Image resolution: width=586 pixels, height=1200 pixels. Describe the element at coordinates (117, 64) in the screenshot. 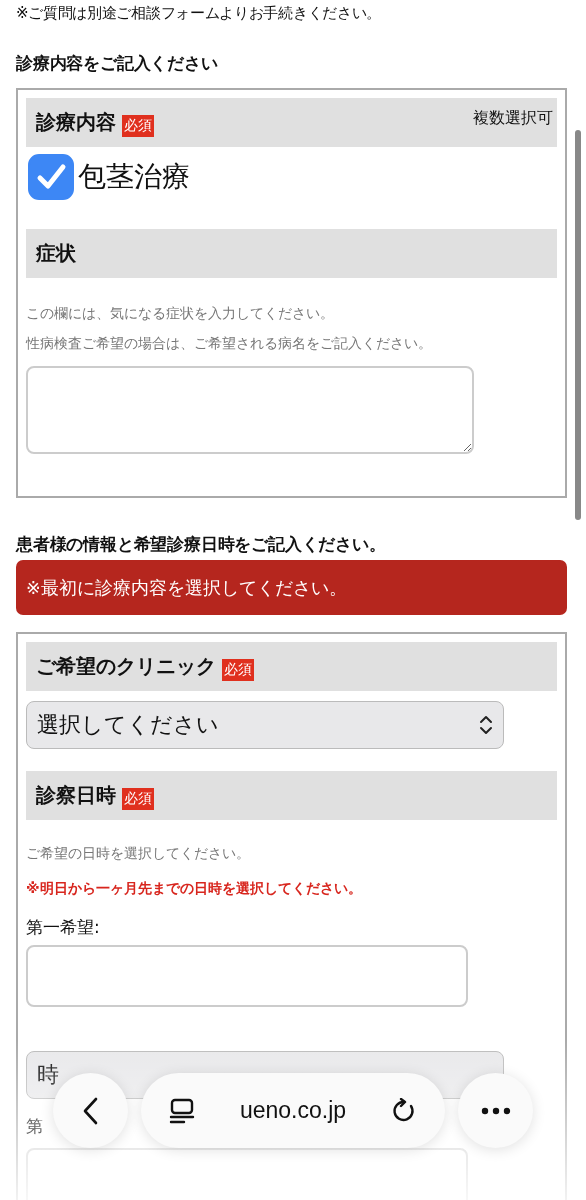

I see `section-heading: 診療内容をご記入ください` at that location.